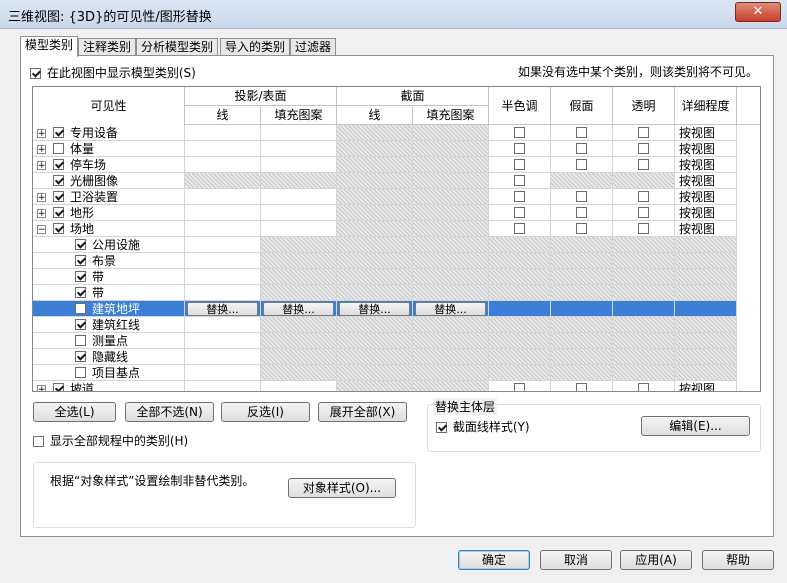  Describe the element at coordinates (396, 149) in the screenshot. I see `table-row: + 体量 按视图` at that location.